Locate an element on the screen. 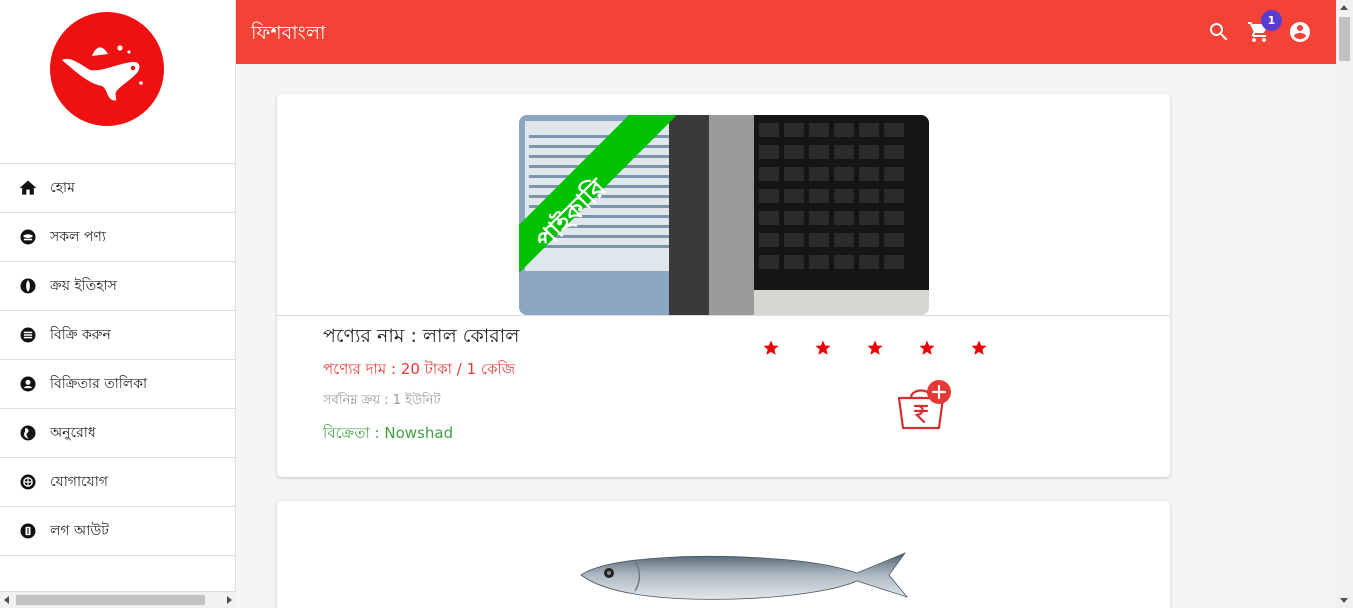 Image resolution: width=1353 pixels, height=608 pixels. product-min-purchase: সর্বনিম্ন ক্রয় : 1 ইউনিট is located at coordinates (382, 400).